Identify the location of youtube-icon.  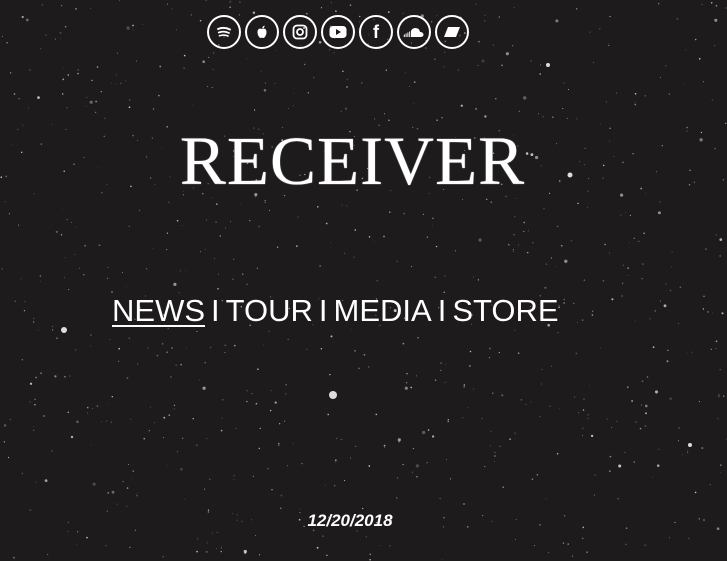
(338, 32).